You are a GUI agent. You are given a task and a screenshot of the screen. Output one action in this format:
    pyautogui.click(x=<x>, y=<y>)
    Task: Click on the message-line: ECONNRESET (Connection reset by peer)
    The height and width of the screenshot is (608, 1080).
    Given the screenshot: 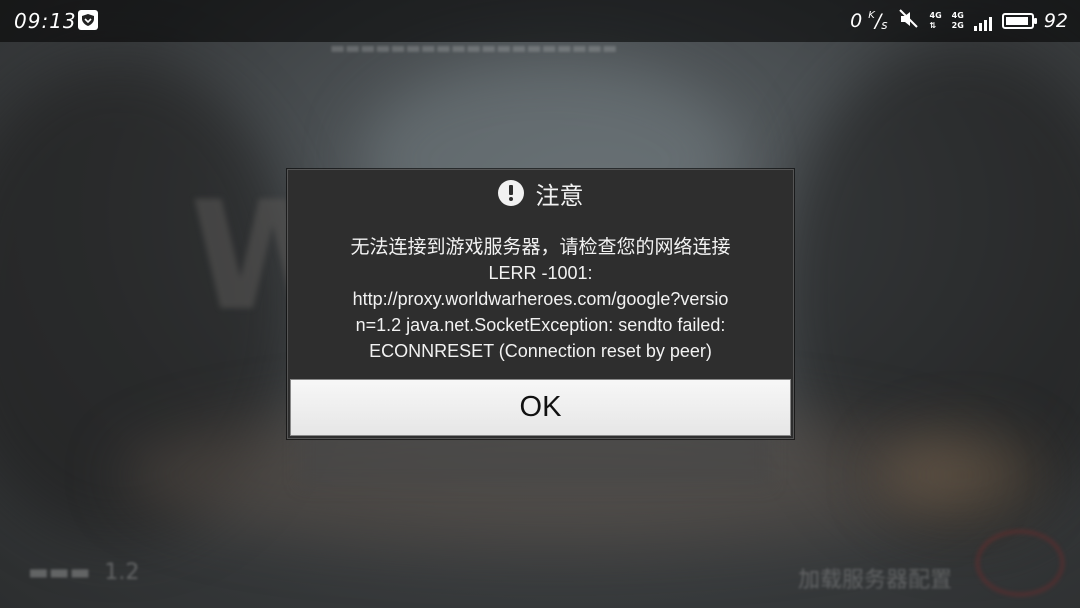 What is the action you would take?
    pyautogui.click(x=540, y=351)
    